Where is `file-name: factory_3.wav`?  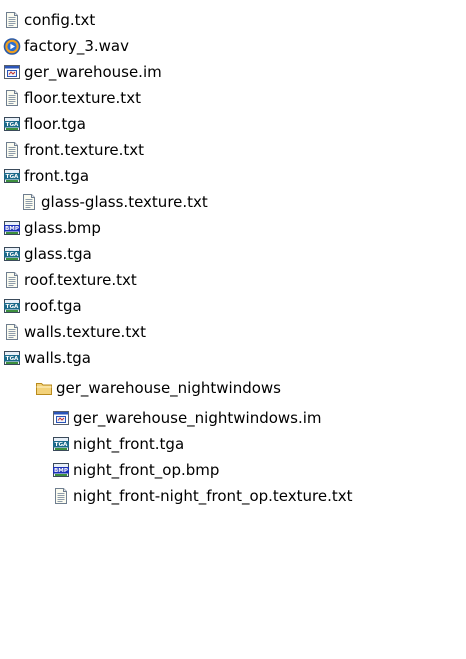
file-name: factory_3.wav is located at coordinates (76, 46).